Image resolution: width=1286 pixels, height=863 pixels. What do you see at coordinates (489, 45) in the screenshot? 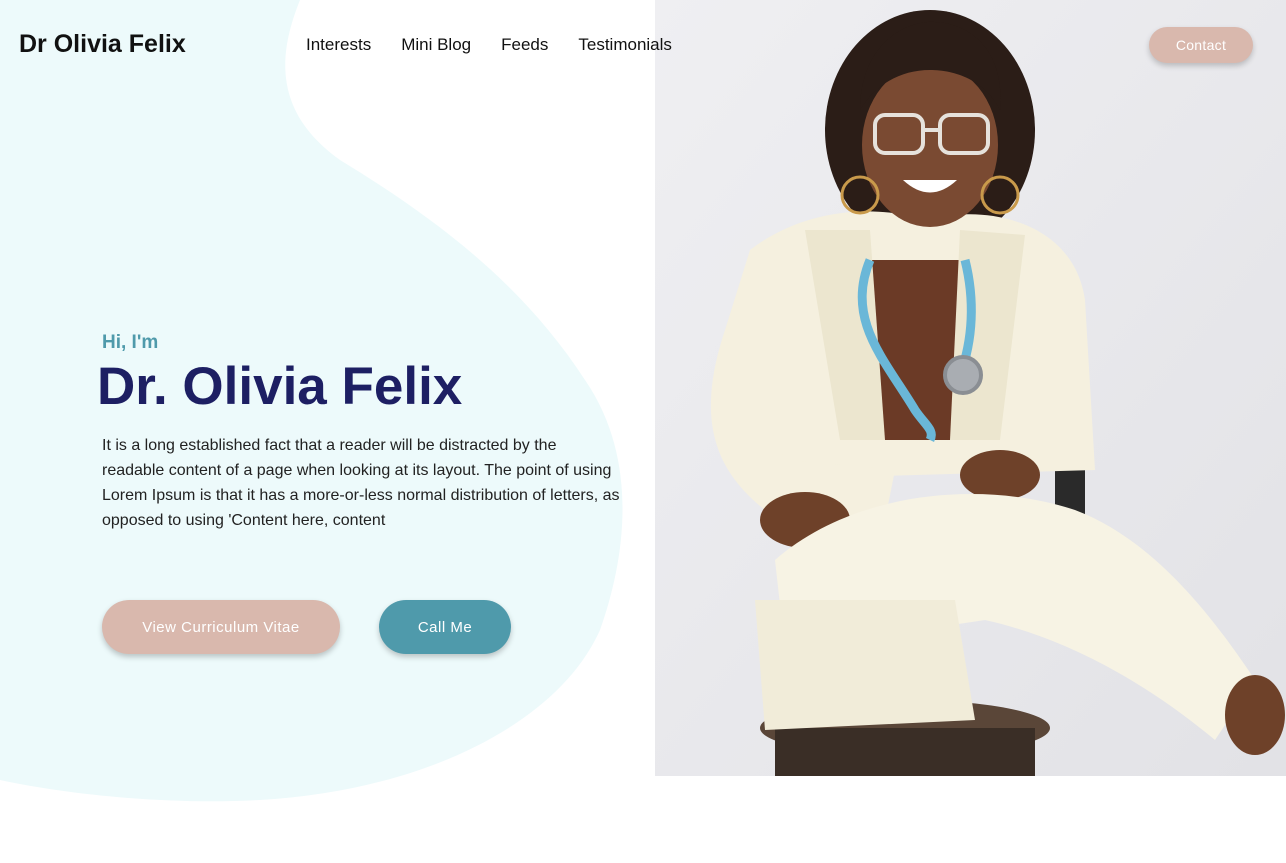
I see `main-nav: Interests Mini Blog Feeds Testimonials` at bounding box center [489, 45].